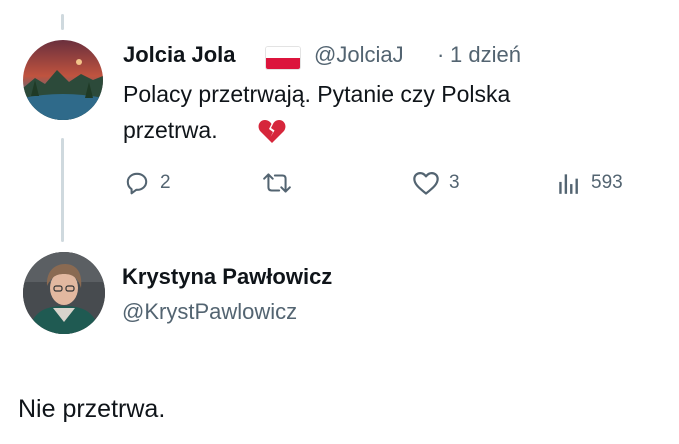 This screenshot has width=679, height=444. I want to click on reply-count: 2, so click(165, 182).